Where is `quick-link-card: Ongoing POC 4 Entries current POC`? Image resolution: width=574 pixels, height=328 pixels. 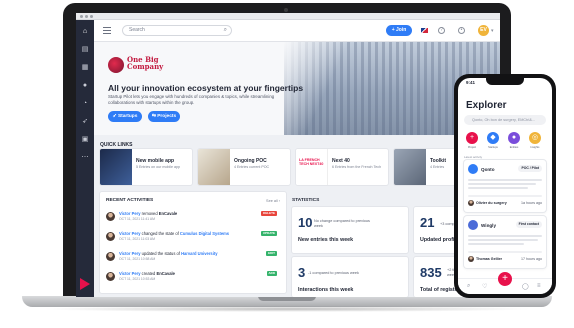
quick-link-card: Ongoing POC 4 Entries current POC is located at coordinates (244, 167).